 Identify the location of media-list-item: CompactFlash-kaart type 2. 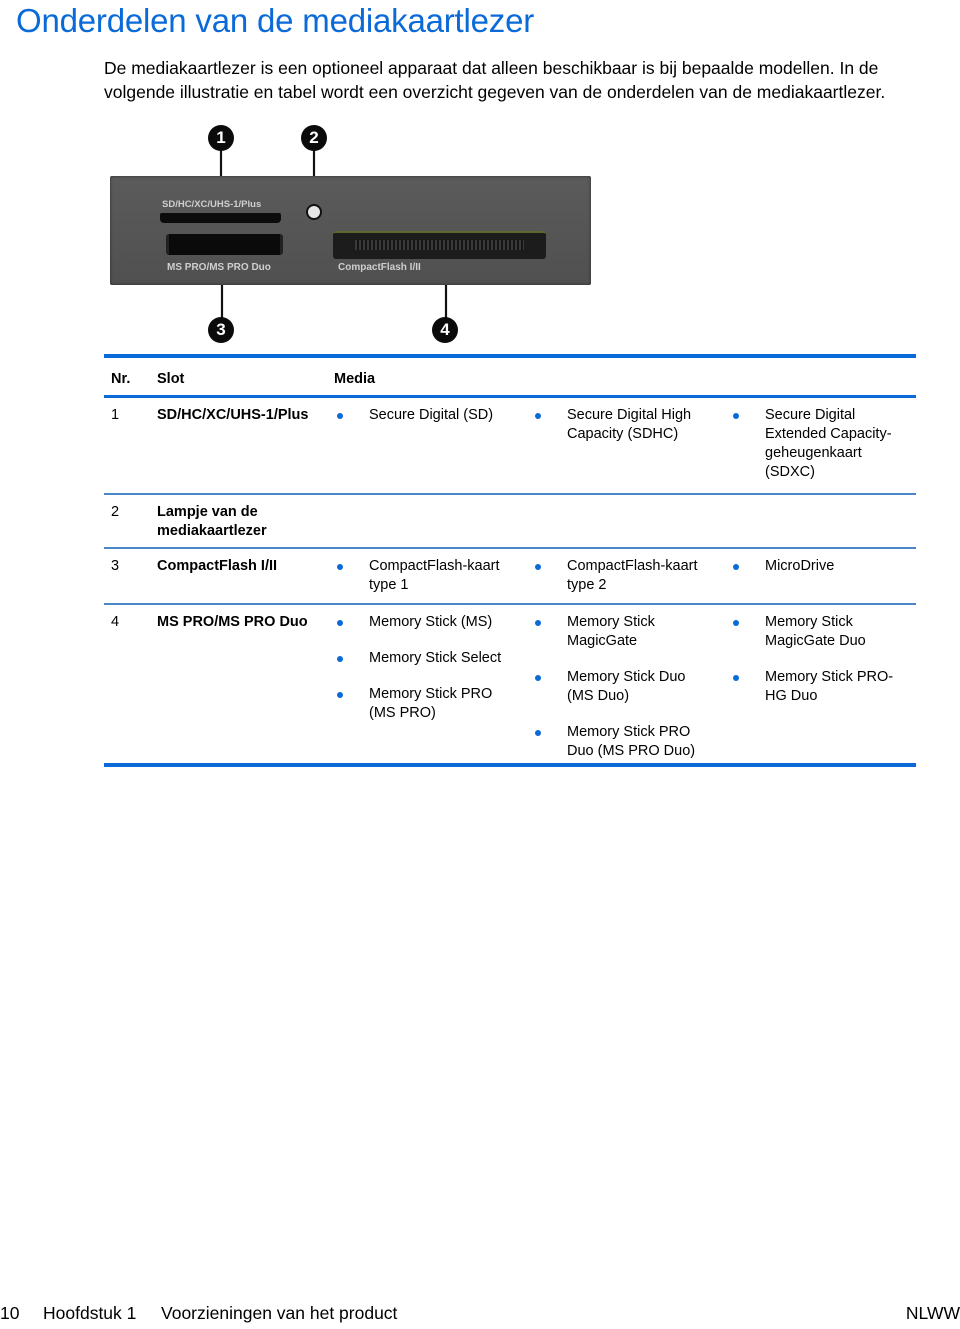
(620, 576).